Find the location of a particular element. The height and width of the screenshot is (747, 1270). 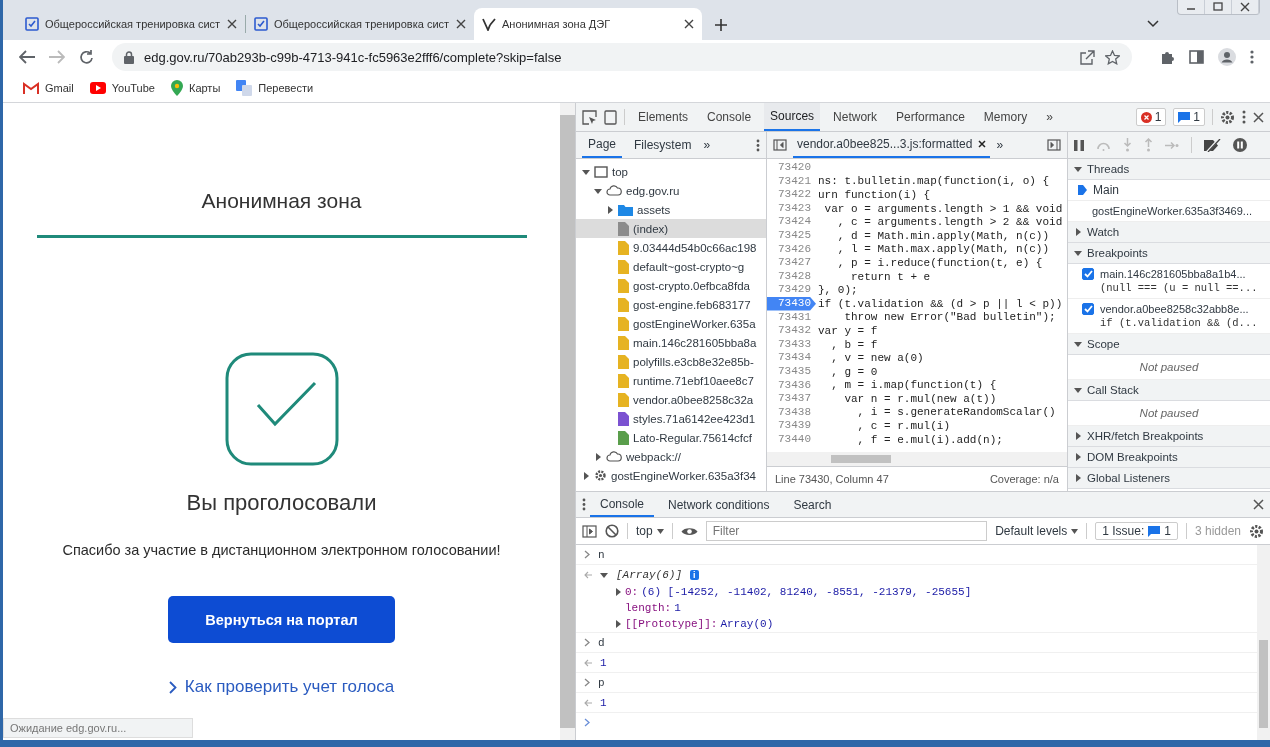

panel-tab: Memory is located at coordinates (1005, 117).